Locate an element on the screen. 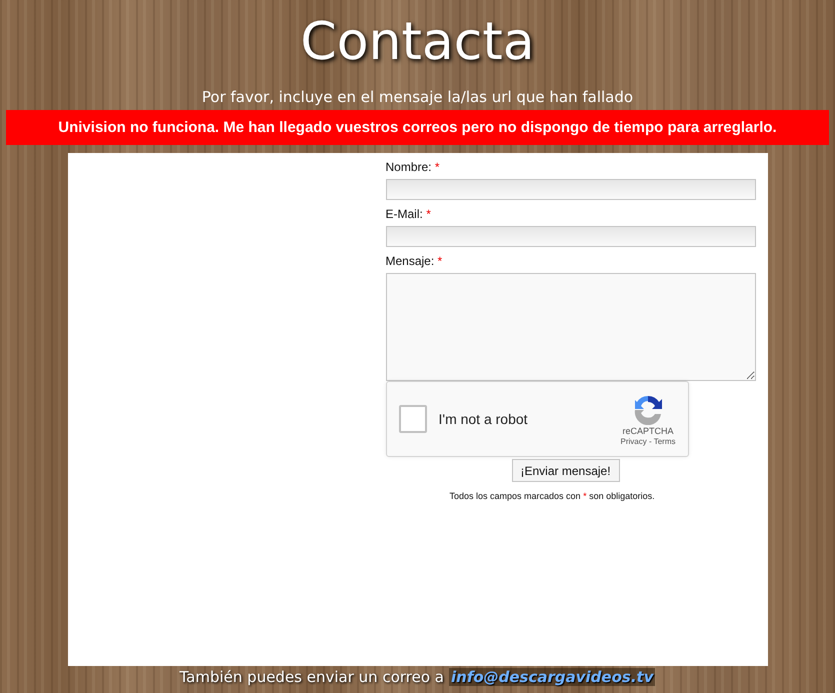 This screenshot has height=693, width=835. message-field is located at coordinates (571, 327).